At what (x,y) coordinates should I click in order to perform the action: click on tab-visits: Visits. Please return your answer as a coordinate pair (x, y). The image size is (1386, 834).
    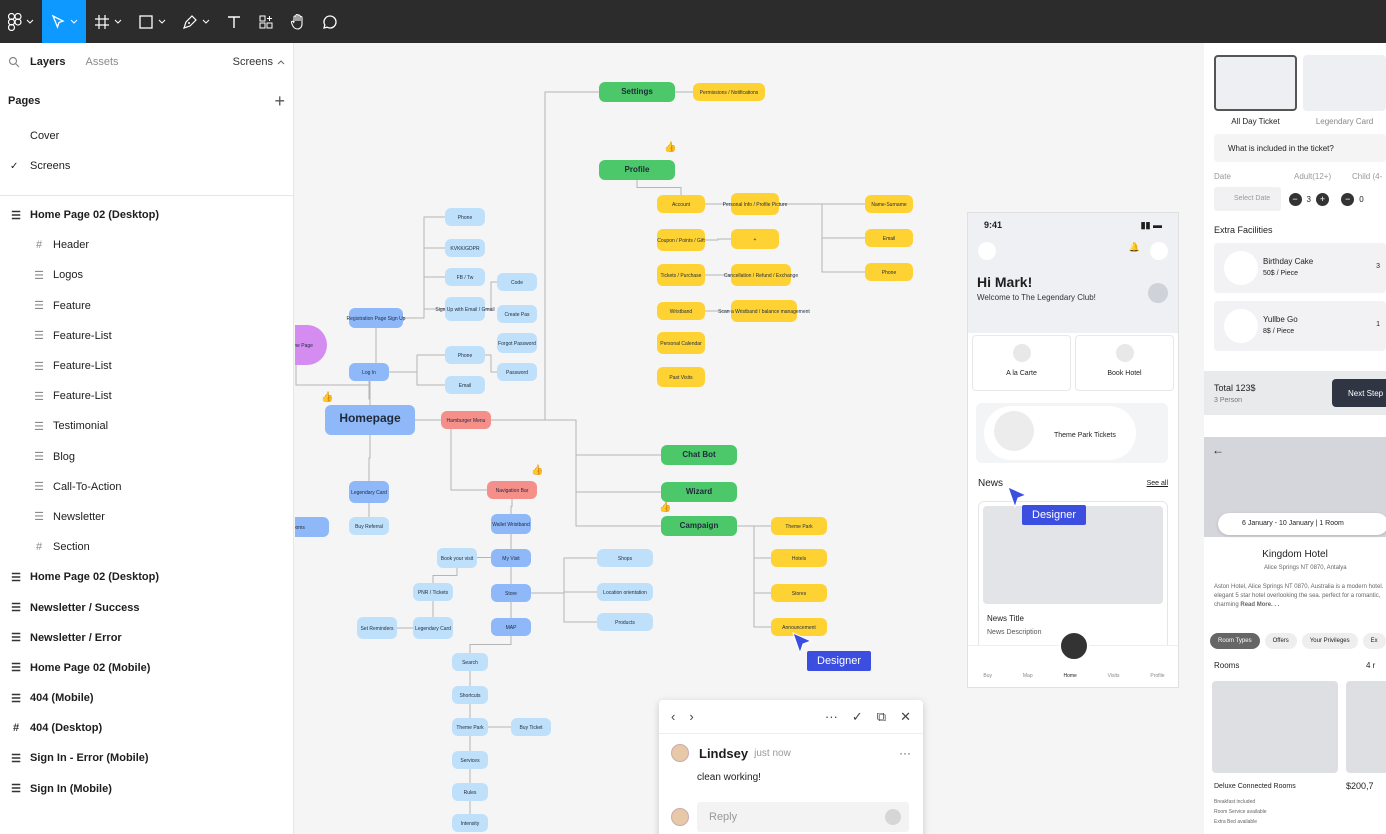
    Looking at the image, I should click on (1114, 676).